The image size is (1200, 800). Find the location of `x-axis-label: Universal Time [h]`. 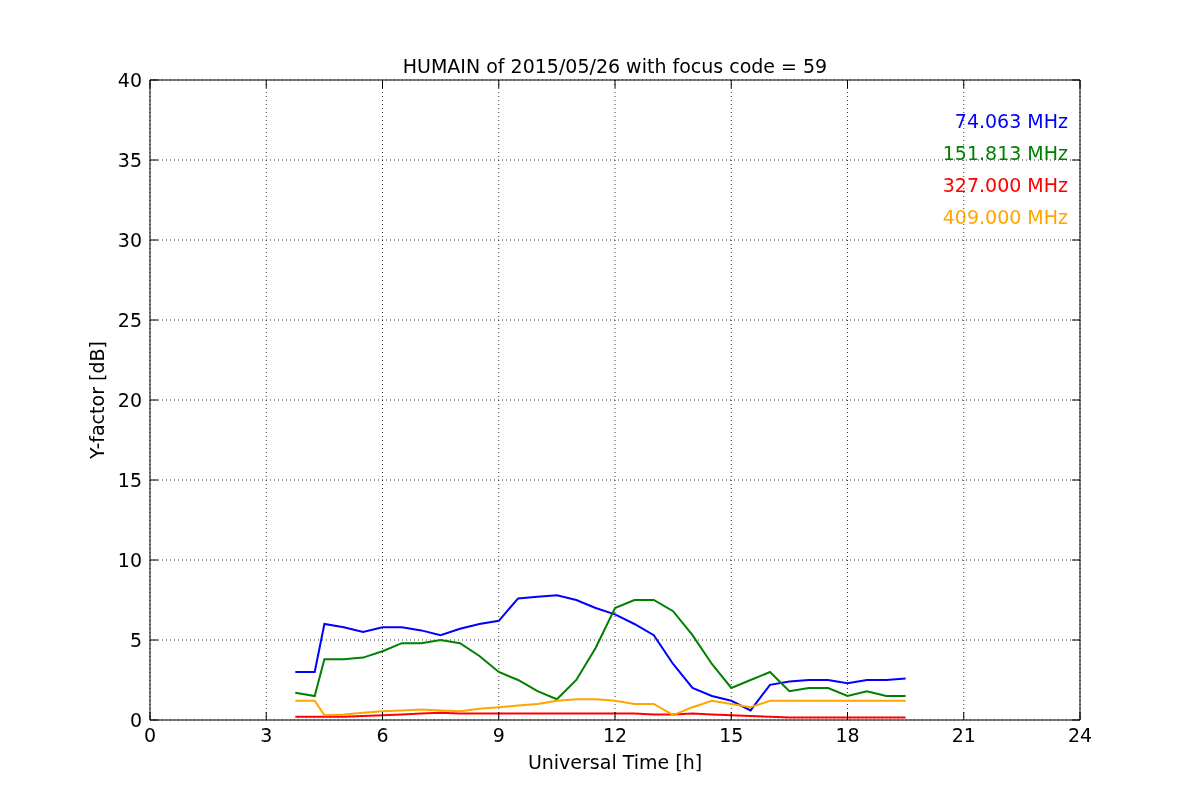

x-axis-label: Universal Time [h] is located at coordinates (615, 762).